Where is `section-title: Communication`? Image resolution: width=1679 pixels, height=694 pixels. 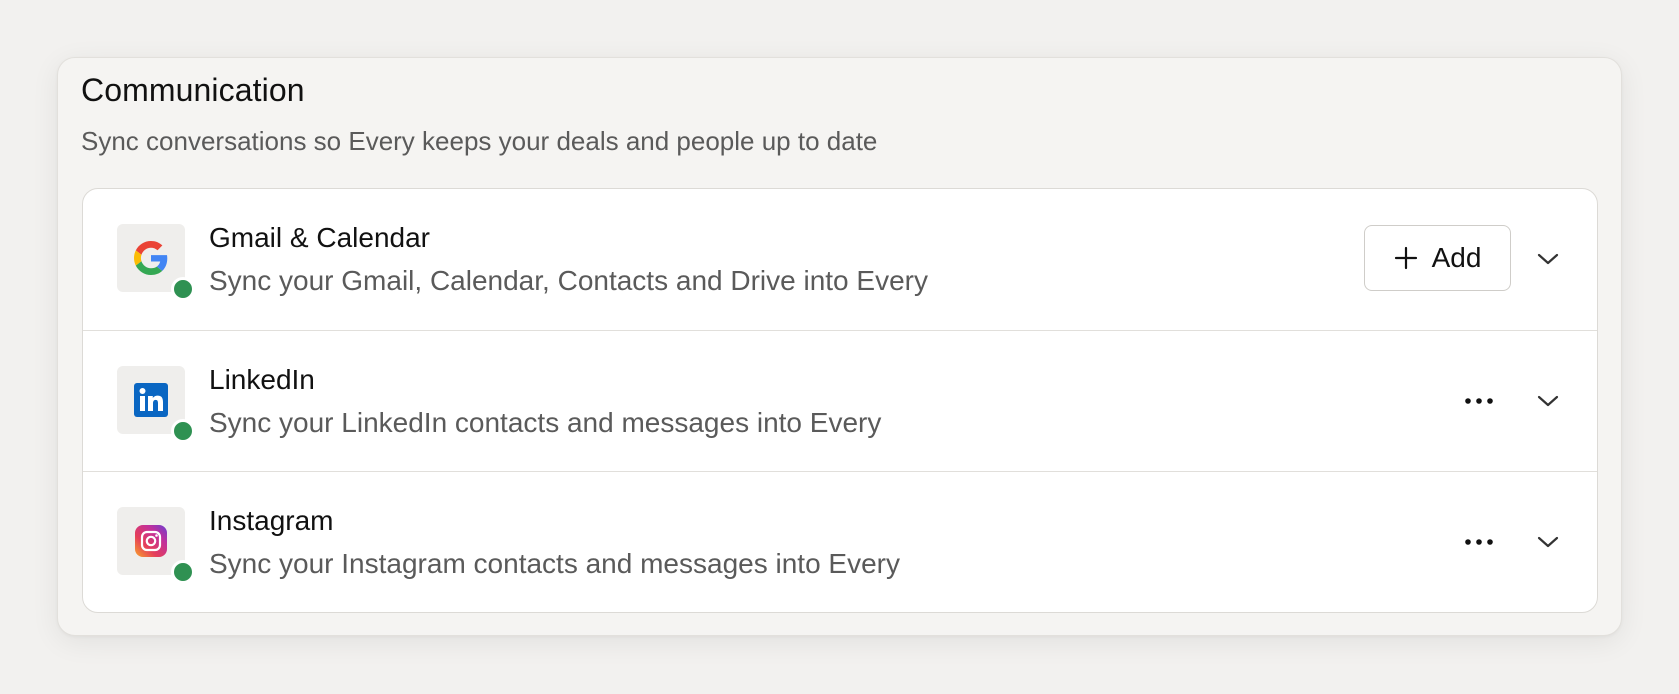 section-title: Communication is located at coordinates (193, 90).